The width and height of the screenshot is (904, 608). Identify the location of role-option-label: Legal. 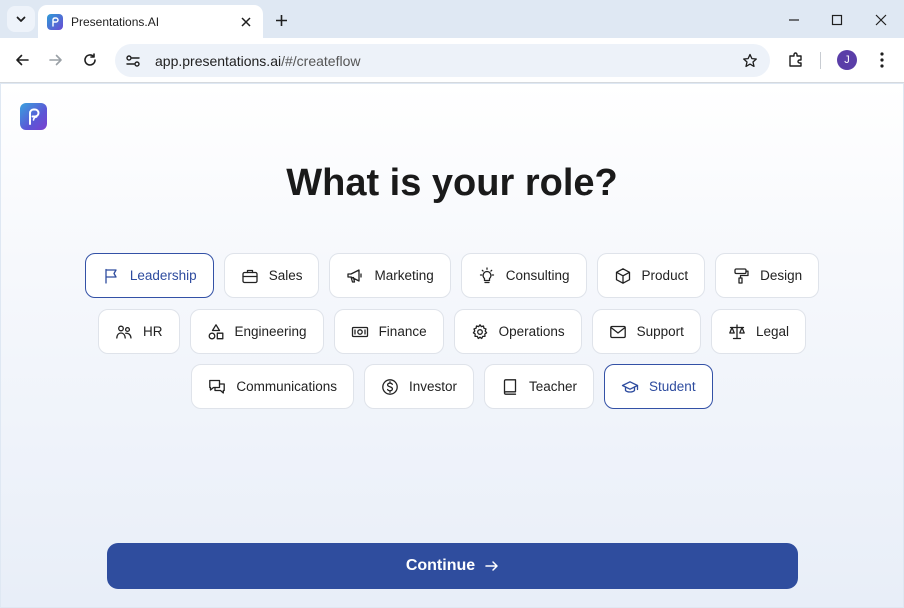
(772, 331).